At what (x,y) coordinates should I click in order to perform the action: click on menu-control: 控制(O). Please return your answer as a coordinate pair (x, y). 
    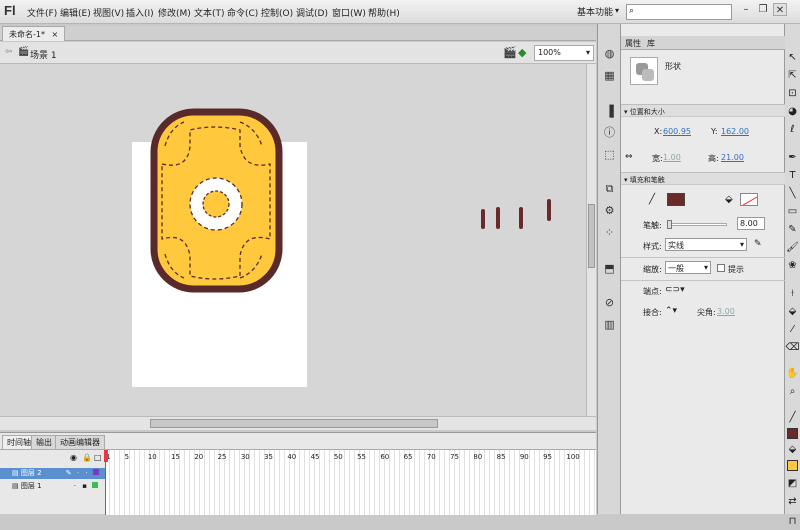
    Looking at the image, I should click on (277, 12).